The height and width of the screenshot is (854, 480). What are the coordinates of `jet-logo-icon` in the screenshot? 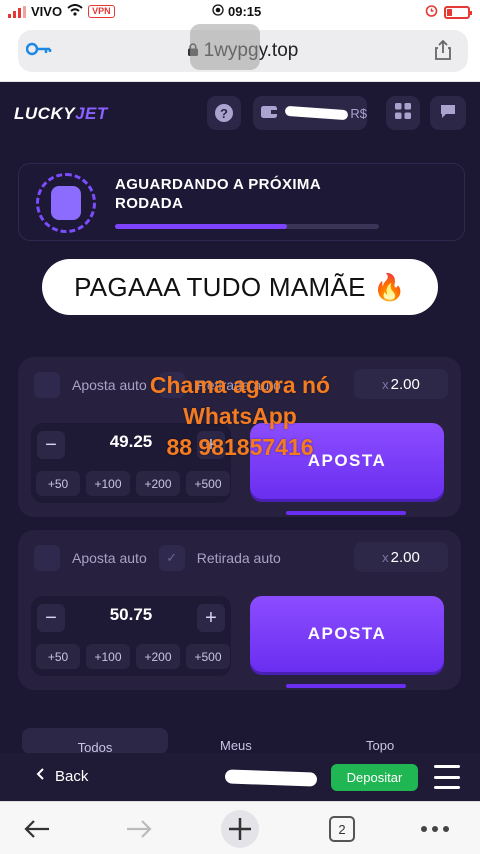 It's located at (66, 203).